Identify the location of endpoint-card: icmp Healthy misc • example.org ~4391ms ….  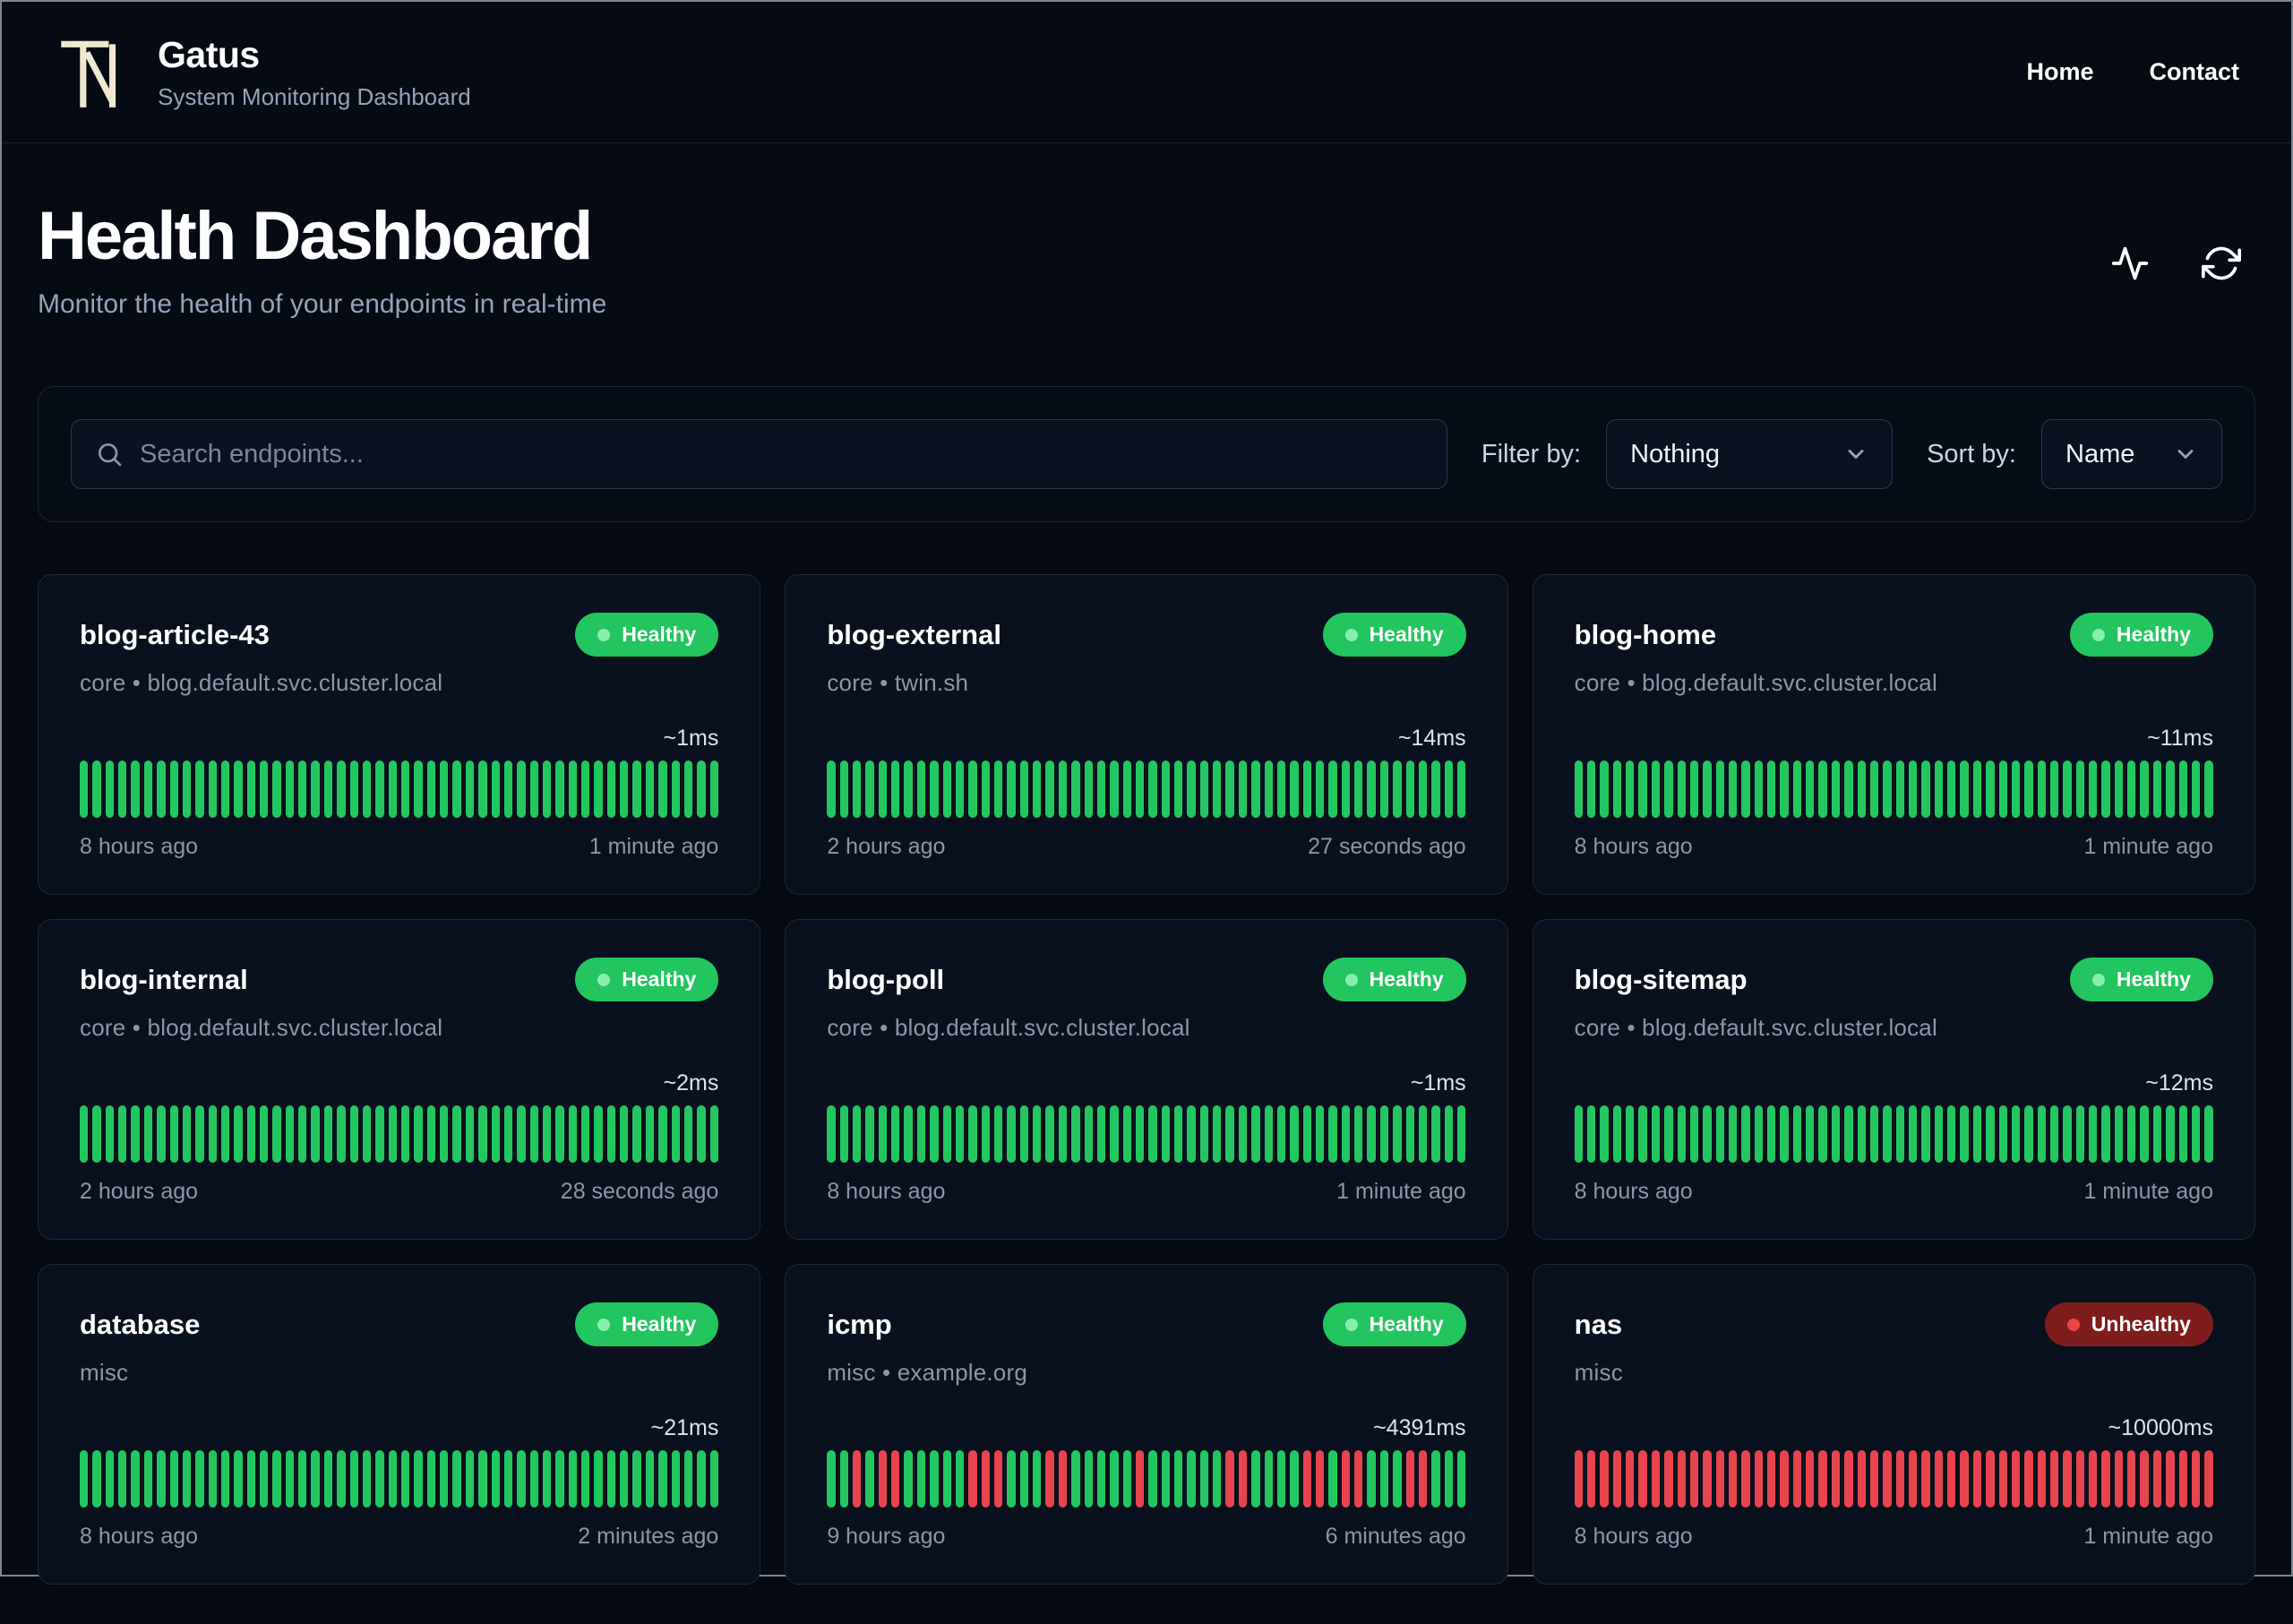
(1146, 1424).